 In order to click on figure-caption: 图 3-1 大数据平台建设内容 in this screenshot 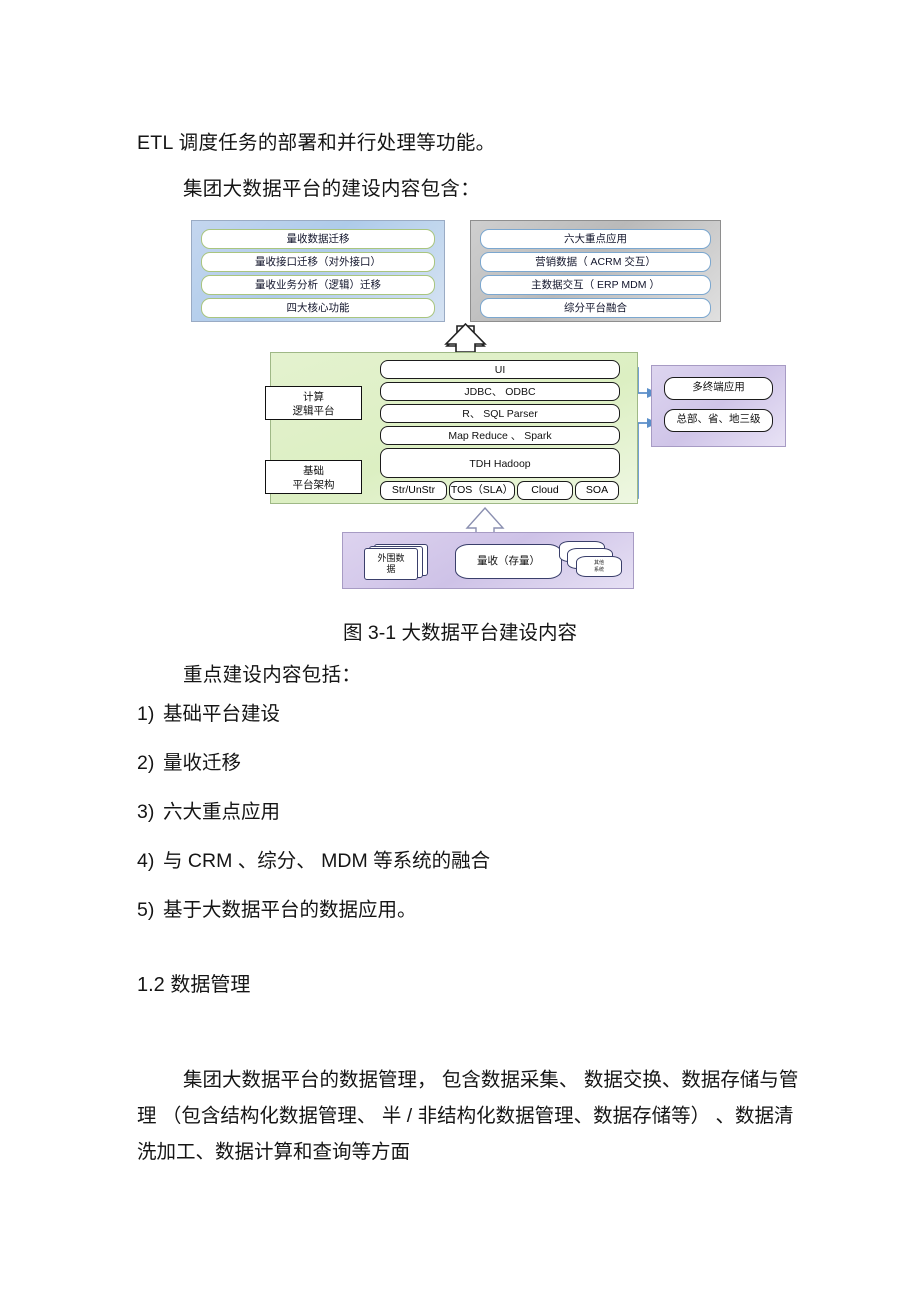, I will do `click(460, 633)`.